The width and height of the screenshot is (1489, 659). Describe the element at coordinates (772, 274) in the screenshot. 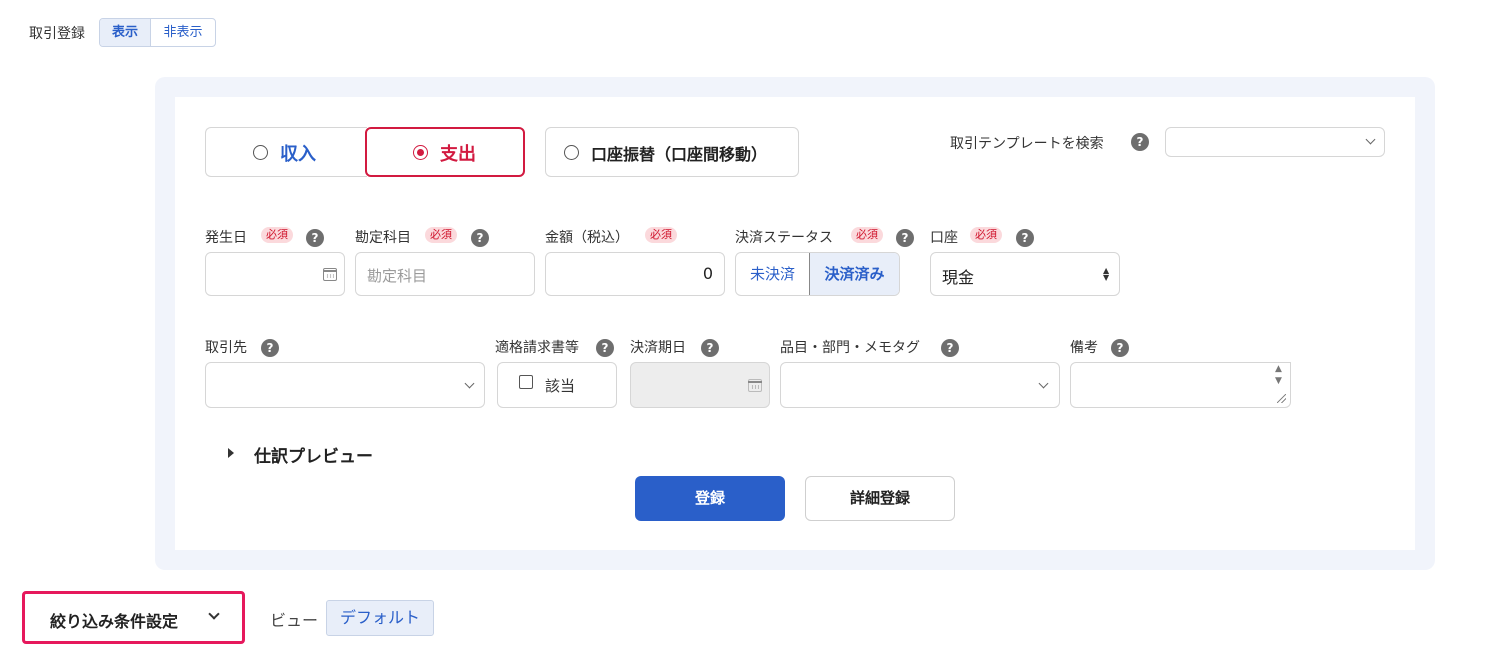

I see `status-unpaid-button: 未決済` at that location.